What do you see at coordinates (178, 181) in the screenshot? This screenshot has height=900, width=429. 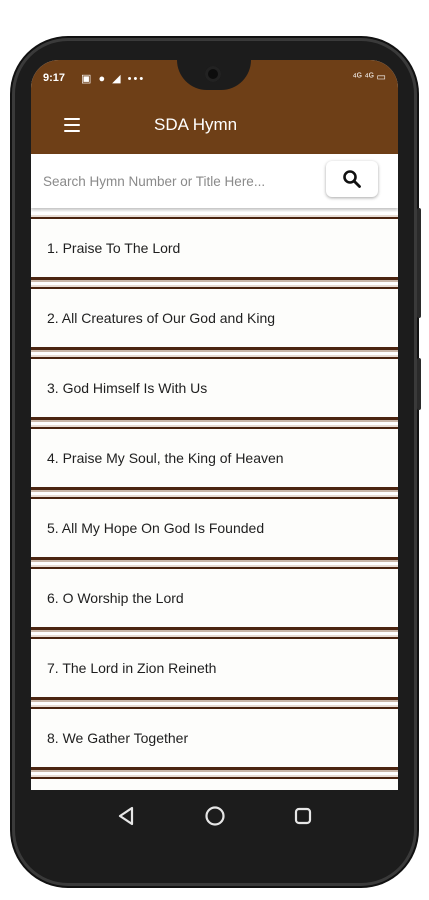 I see `search-input` at bounding box center [178, 181].